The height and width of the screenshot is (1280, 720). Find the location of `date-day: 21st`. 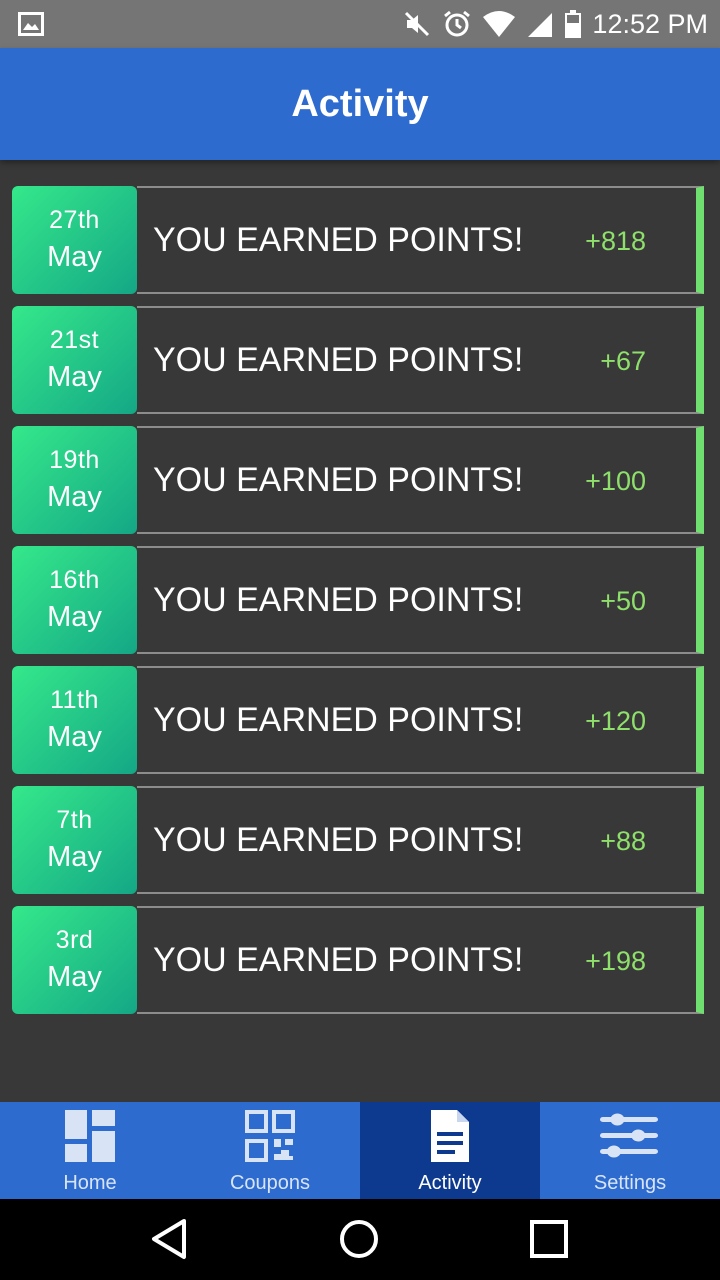

date-day: 21st is located at coordinates (74, 340).